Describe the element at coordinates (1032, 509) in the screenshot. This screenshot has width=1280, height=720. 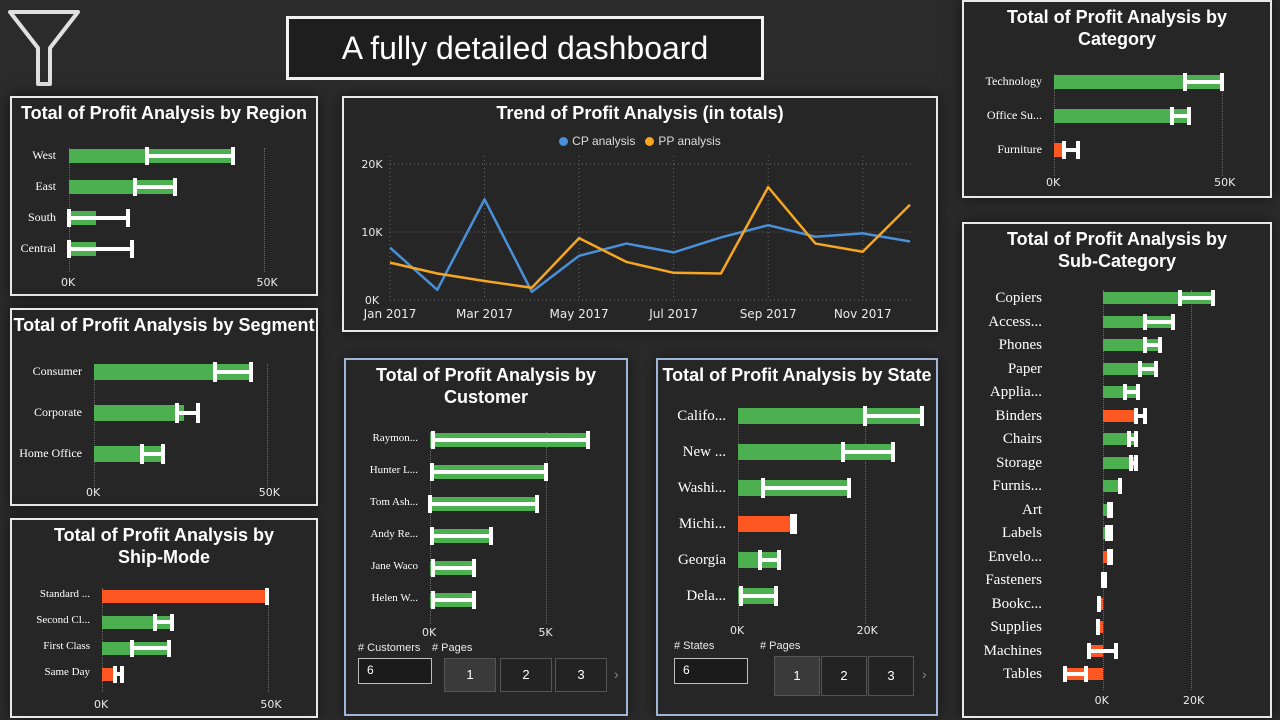
I see `category-label: Art` at that location.